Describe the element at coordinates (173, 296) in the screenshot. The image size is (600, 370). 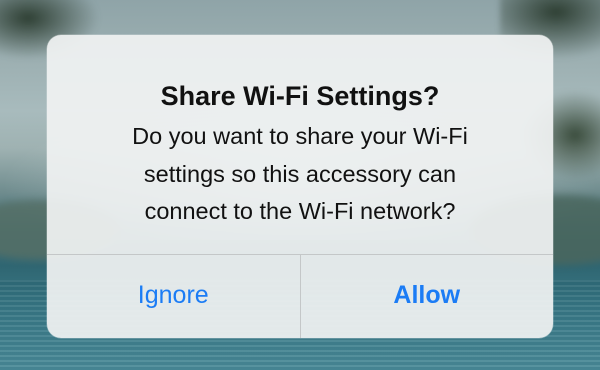
I see `ignore-button: Ignore` at that location.